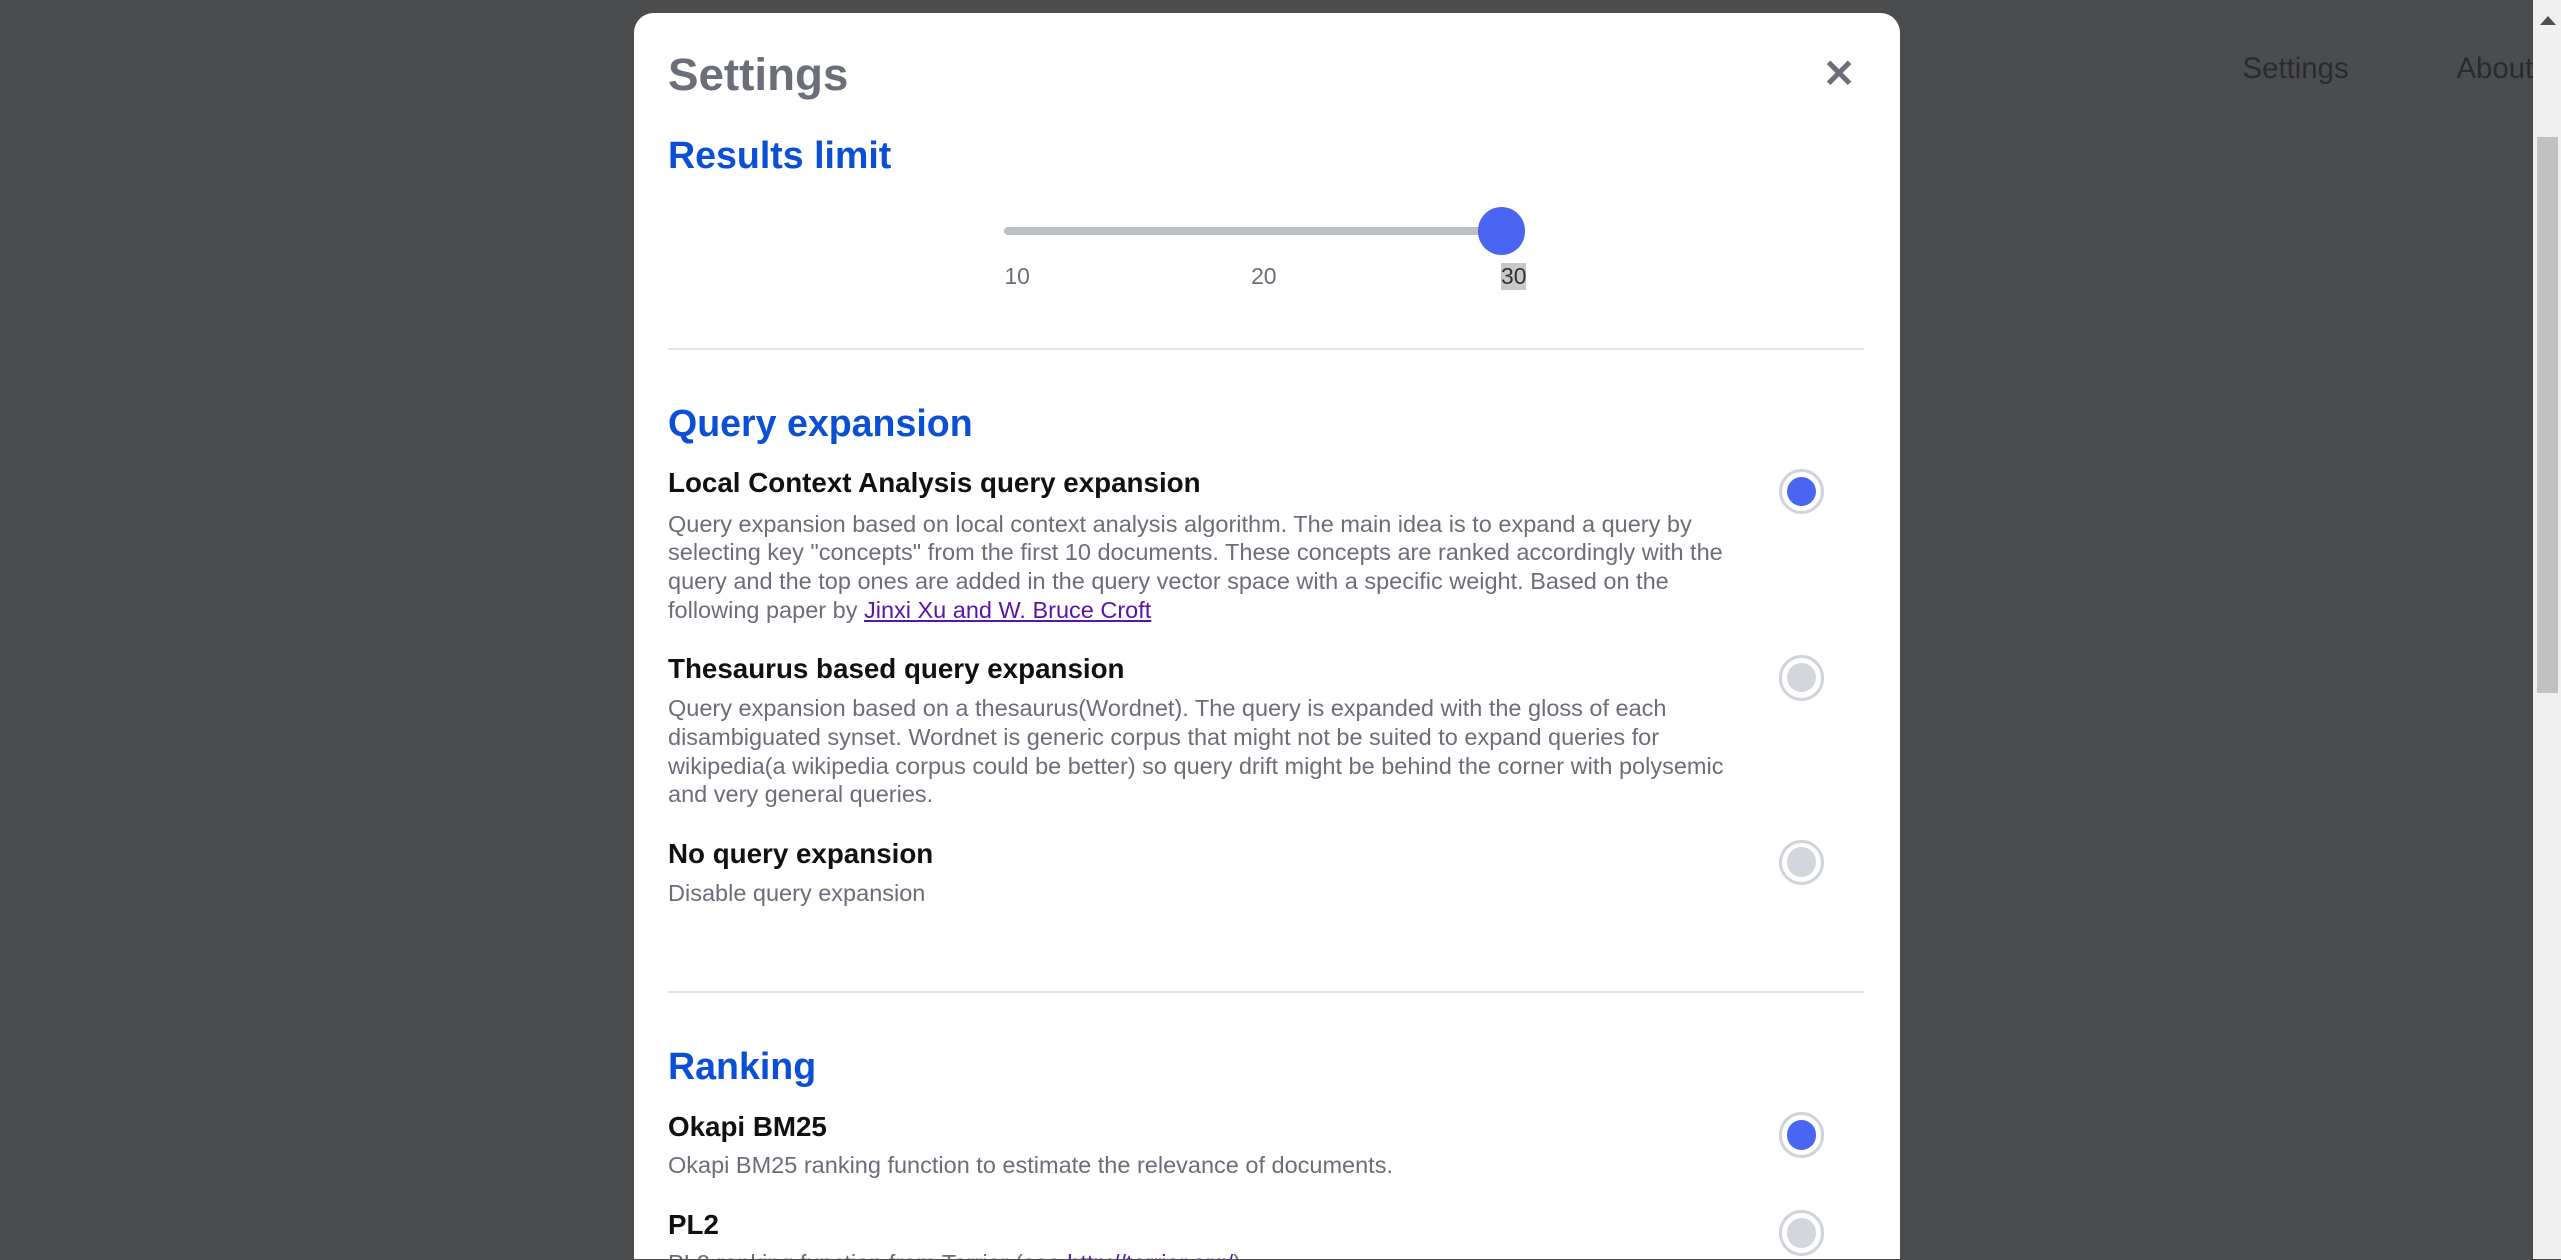 This screenshot has width=2561, height=1260. I want to click on page-scrollbar, so click(2547, 630).